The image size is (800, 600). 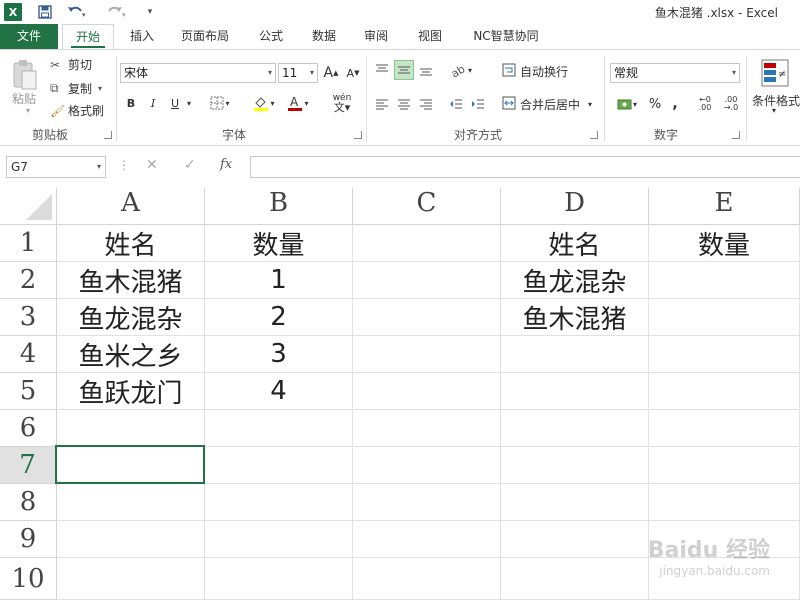 What do you see at coordinates (655, 104) in the screenshot?
I see `percent-style-icon: %` at bounding box center [655, 104].